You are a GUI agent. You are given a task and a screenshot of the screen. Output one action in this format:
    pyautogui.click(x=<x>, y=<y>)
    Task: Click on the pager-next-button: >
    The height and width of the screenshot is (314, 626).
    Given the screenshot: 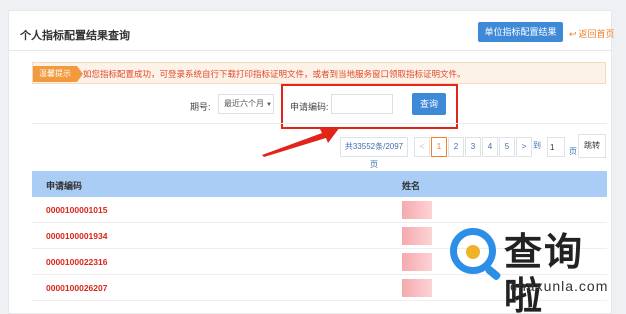 What is the action you would take?
    pyautogui.click(x=524, y=147)
    